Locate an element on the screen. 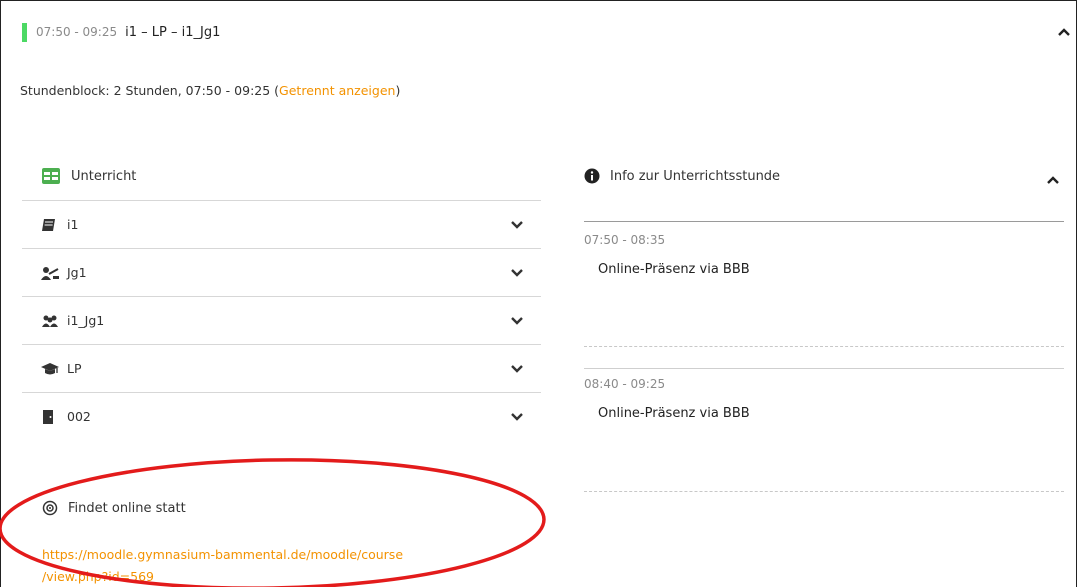 The image size is (1079, 588). lesson-panel-header: Unterricht is located at coordinates (88, 176).